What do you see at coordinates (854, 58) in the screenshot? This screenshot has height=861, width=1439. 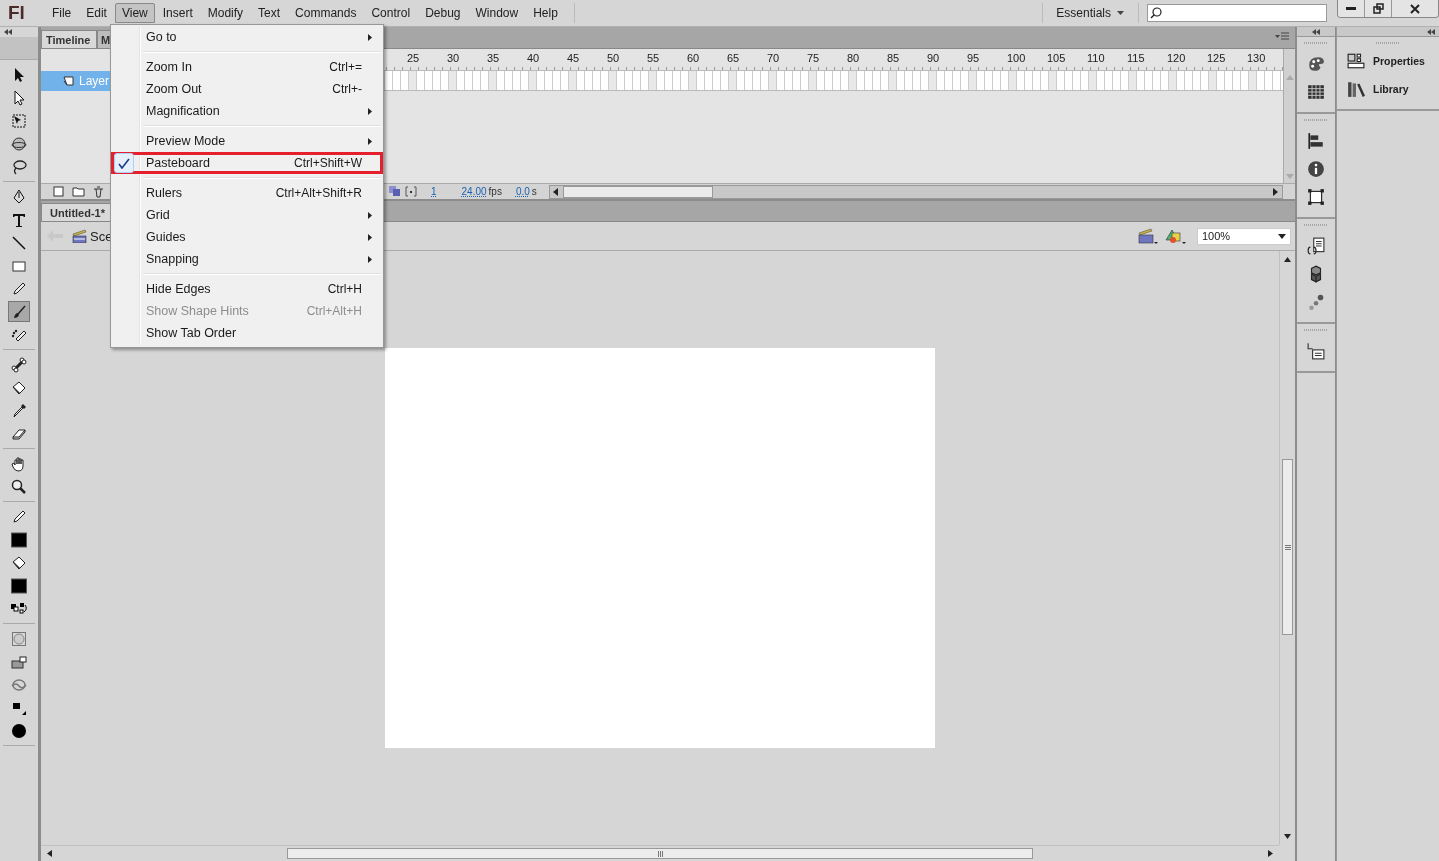 I see `frame-number: 80` at bounding box center [854, 58].